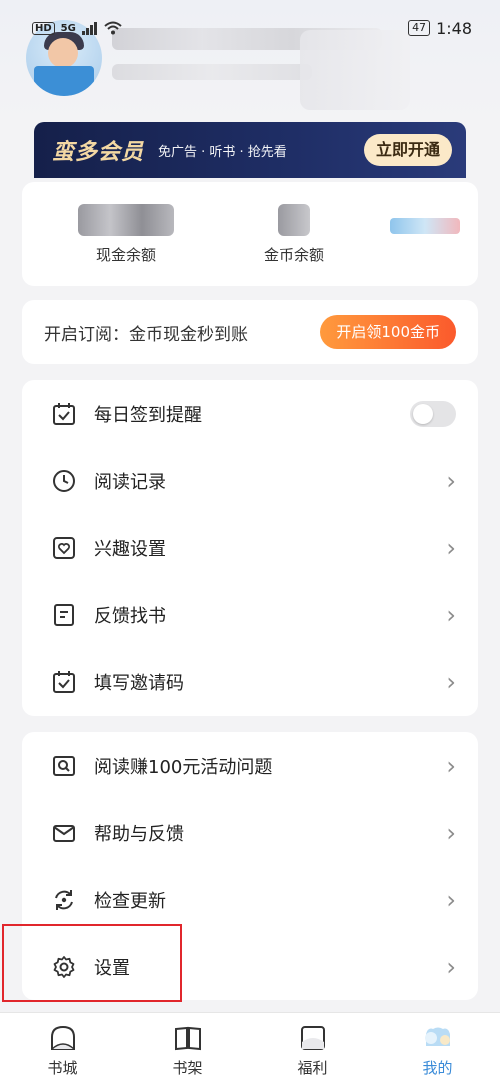 The width and height of the screenshot is (500, 1084). What do you see at coordinates (68, 28) in the screenshot?
I see `signal-label: 5G` at bounding box center [68, 28].